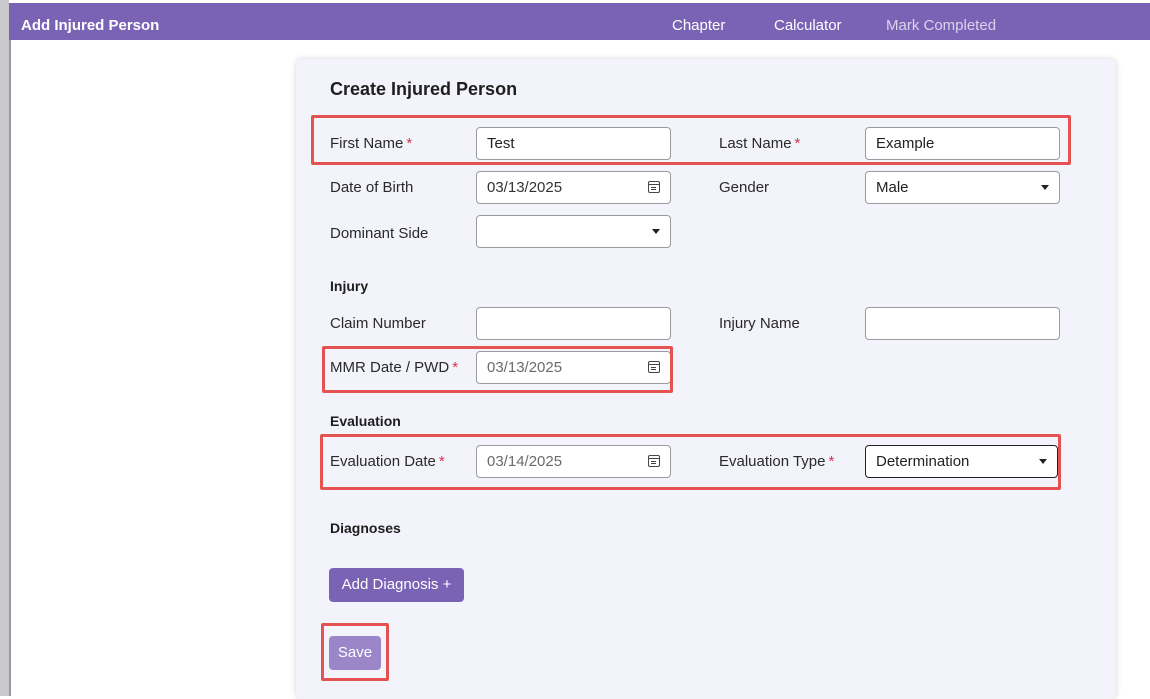 The width and height of the screenshot is (1150, 699). What do you see at coordinates (390, 367) in the screenshot?
I see `mmr-date-label-text: MMR Date / PWD` at bounding box center [390, 367].